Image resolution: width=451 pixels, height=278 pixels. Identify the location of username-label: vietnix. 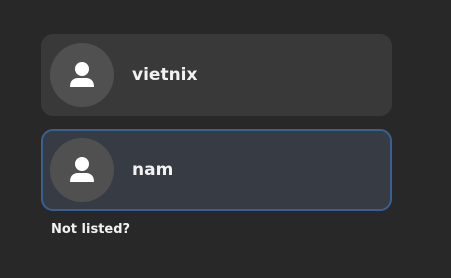
(165, 75).